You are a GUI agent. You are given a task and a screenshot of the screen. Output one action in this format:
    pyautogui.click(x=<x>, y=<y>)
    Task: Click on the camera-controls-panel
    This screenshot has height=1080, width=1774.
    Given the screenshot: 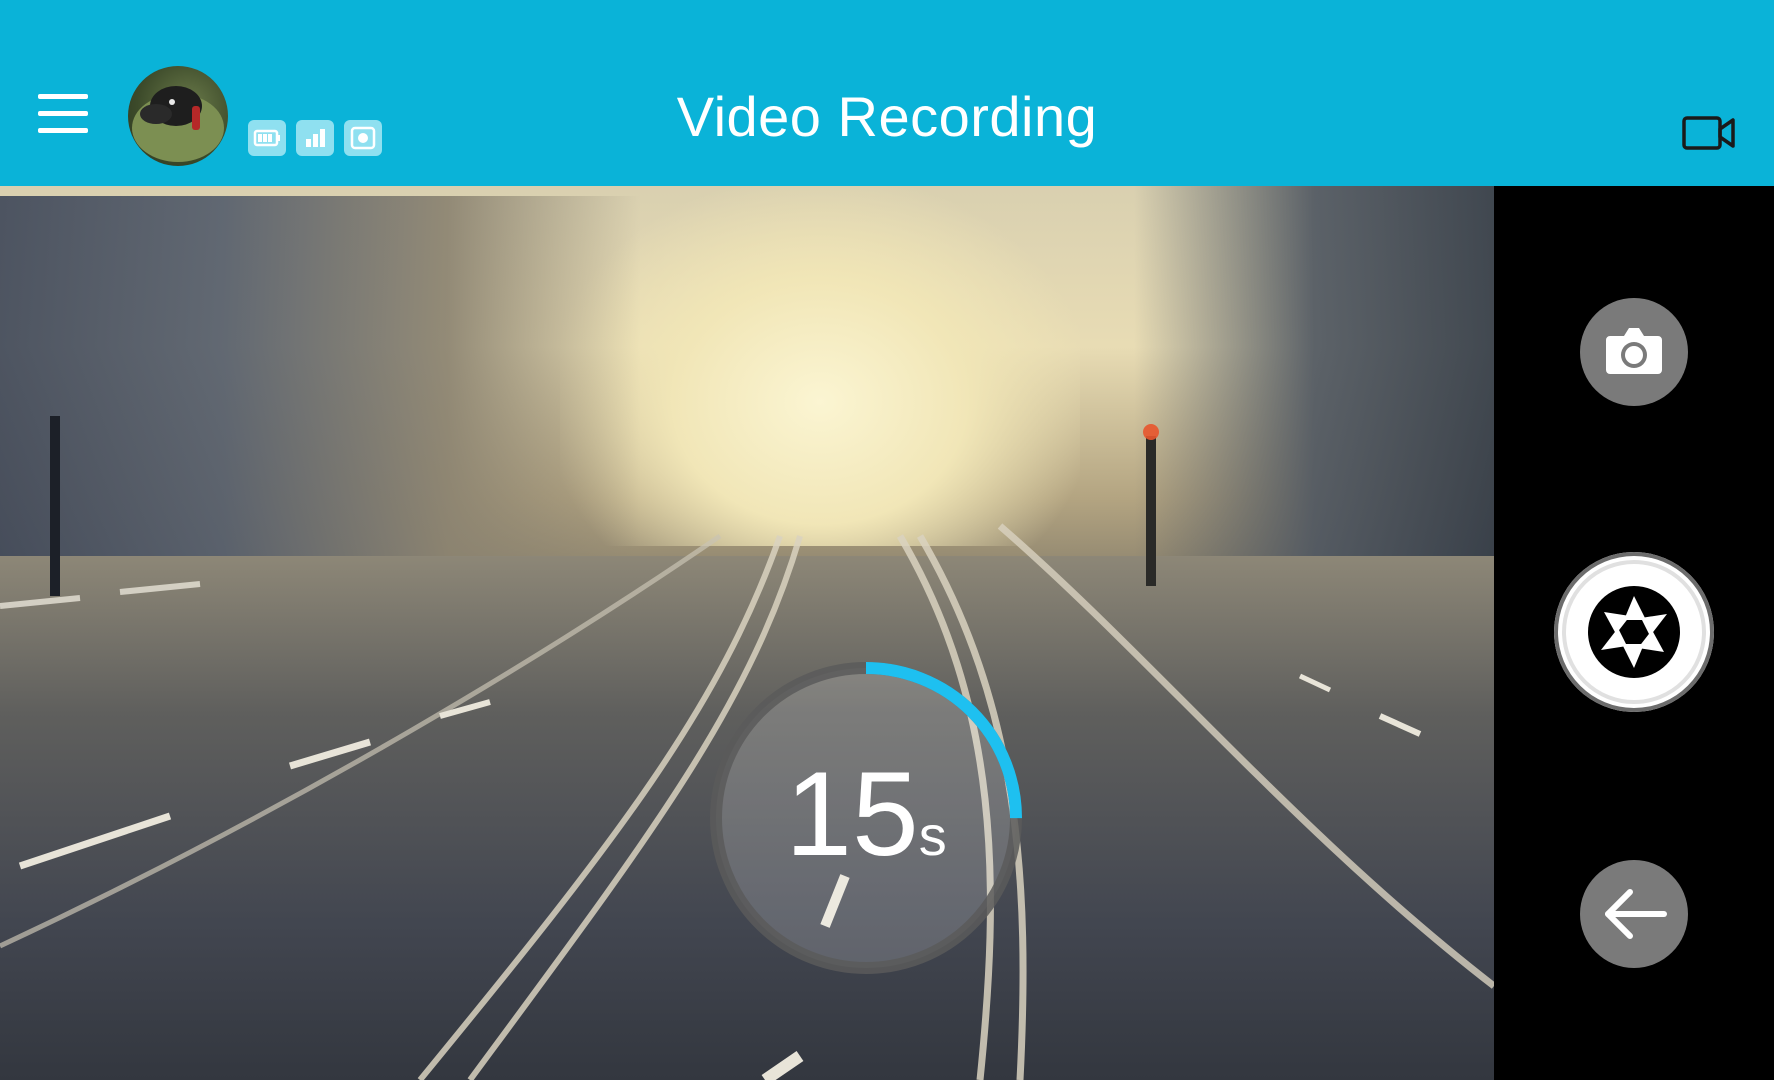 What is the action you would take?
    pyautogui.click(x=1634, y=633)
    